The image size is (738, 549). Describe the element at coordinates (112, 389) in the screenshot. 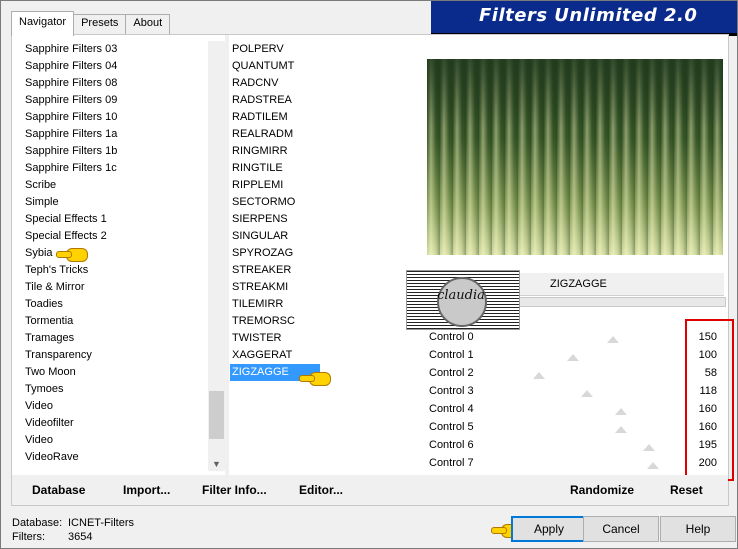

I see `category-item: Tymoes` at that location.